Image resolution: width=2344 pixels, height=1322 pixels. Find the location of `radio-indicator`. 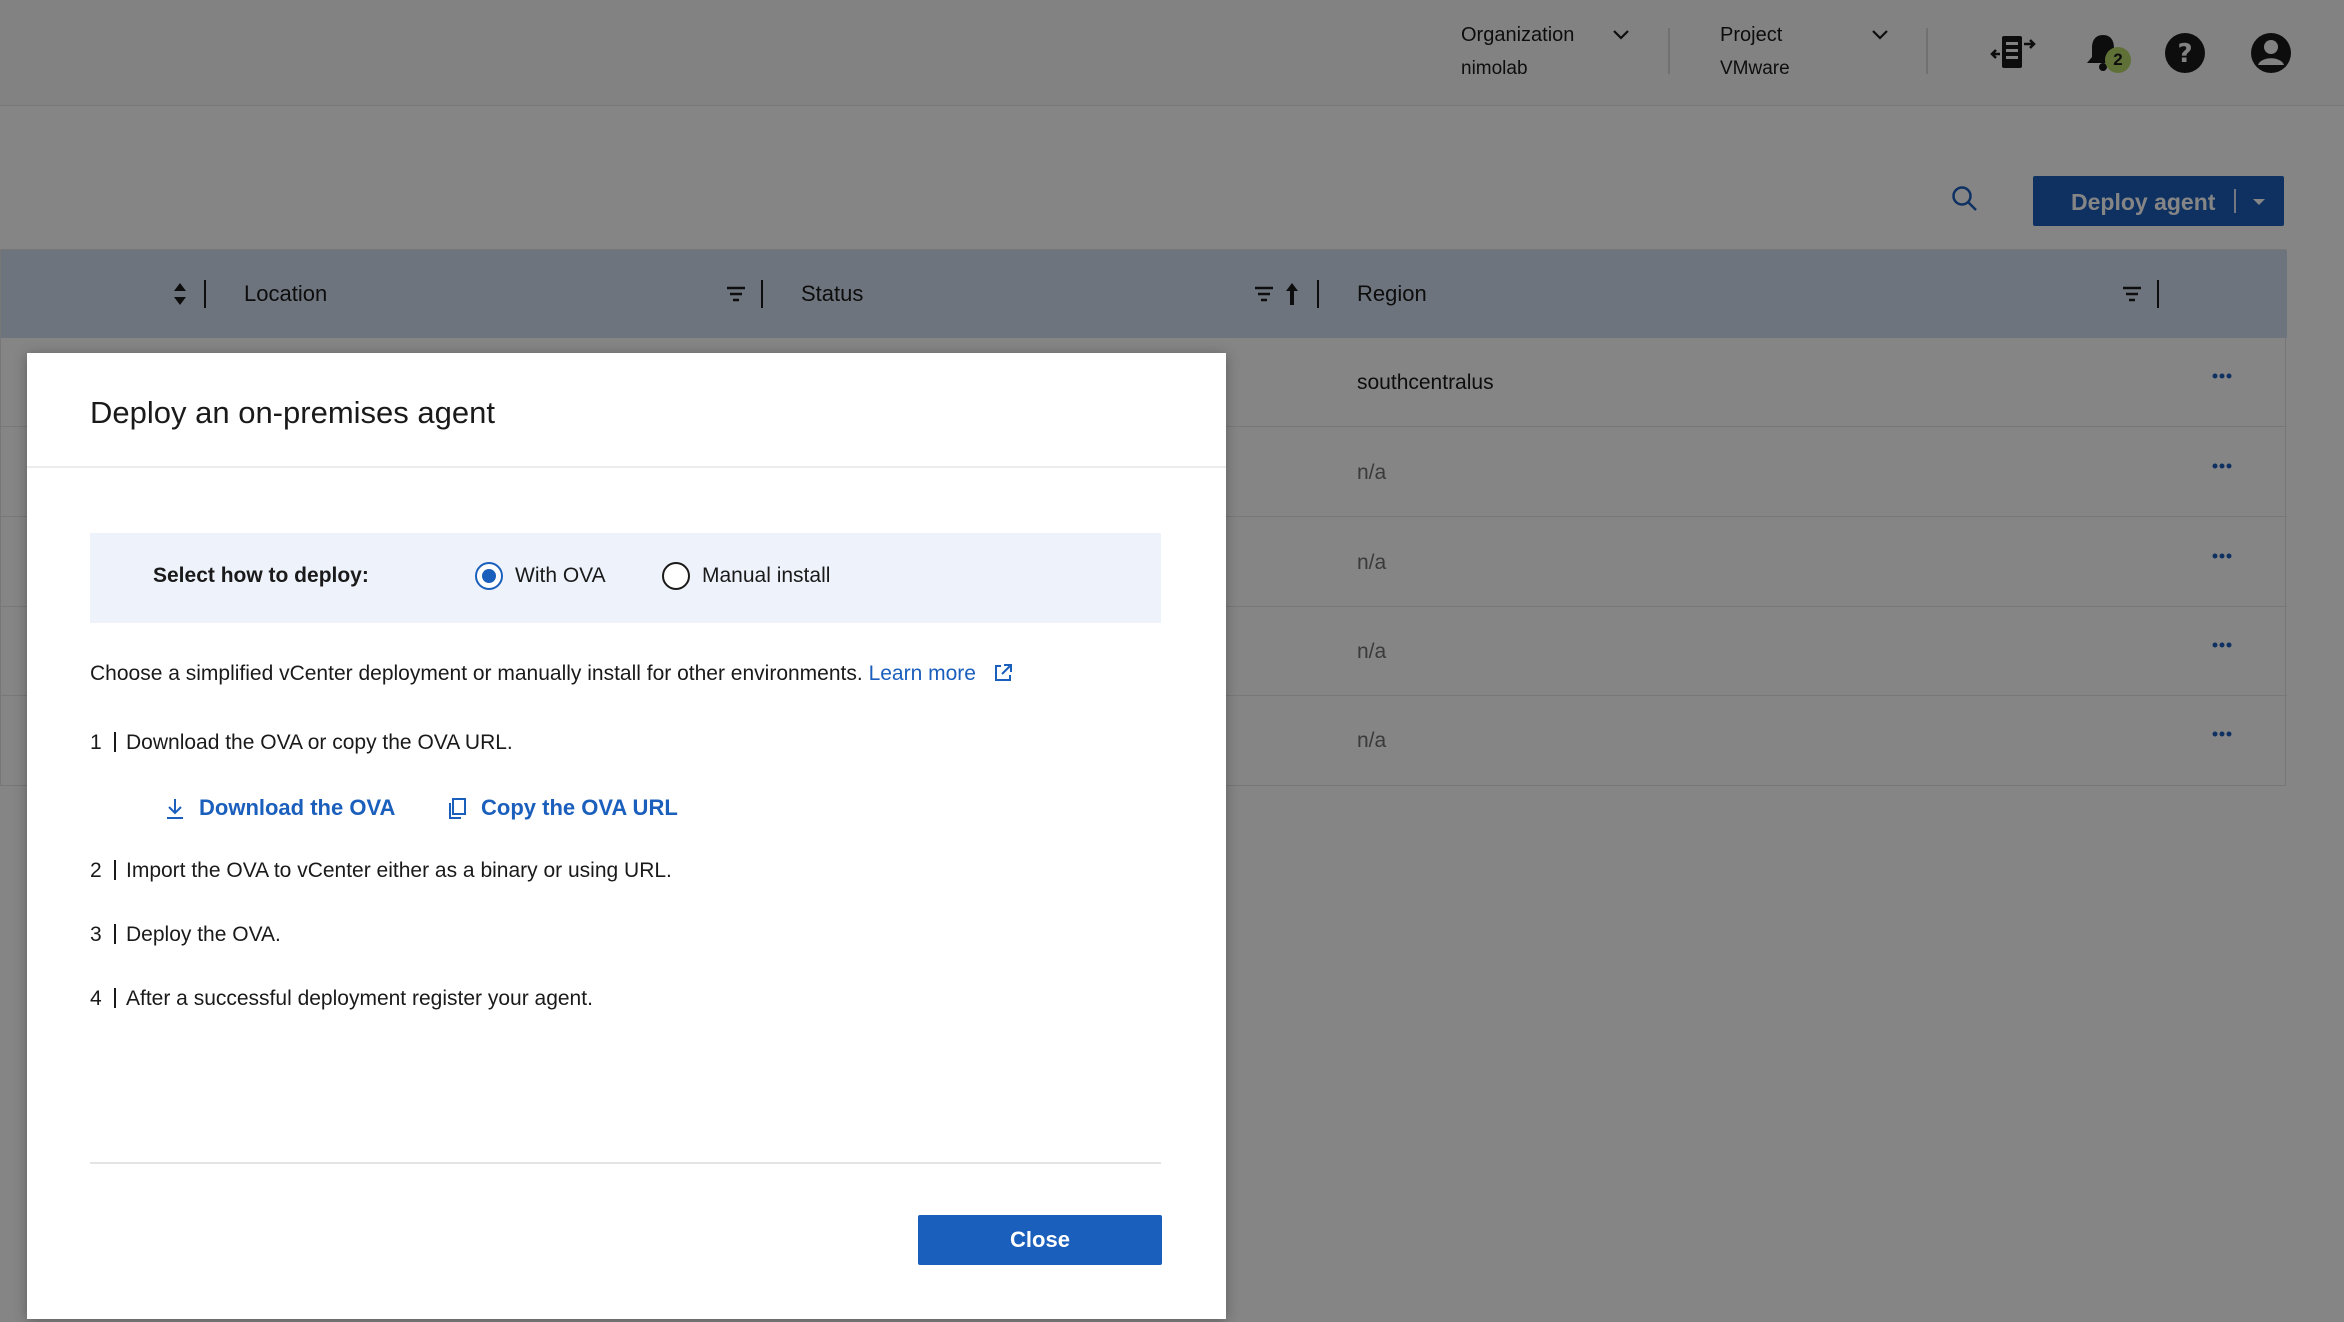

radio-indicator is located at coordinates (676, 576).